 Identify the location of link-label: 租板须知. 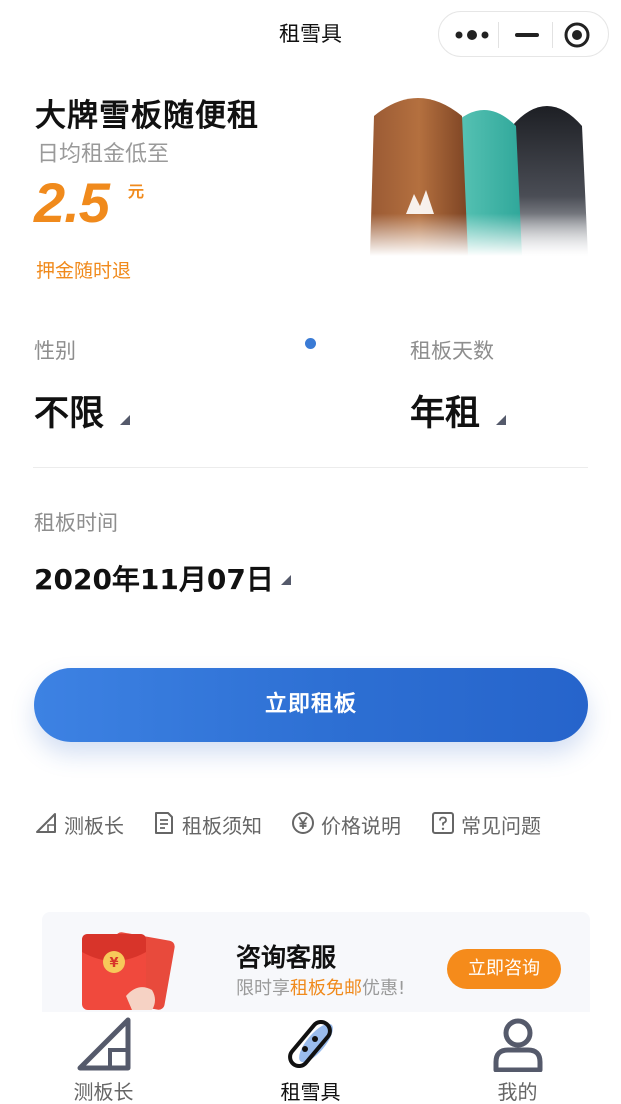
(222, 826).